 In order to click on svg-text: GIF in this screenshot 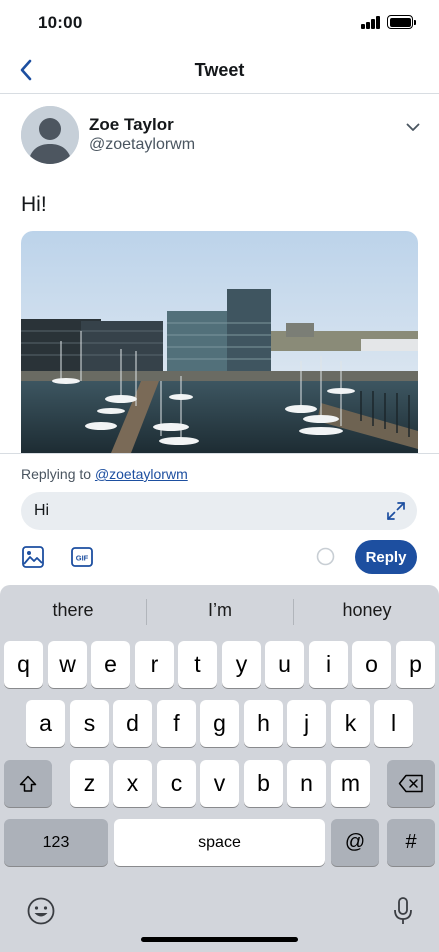, I will do `click(82, 558)`.